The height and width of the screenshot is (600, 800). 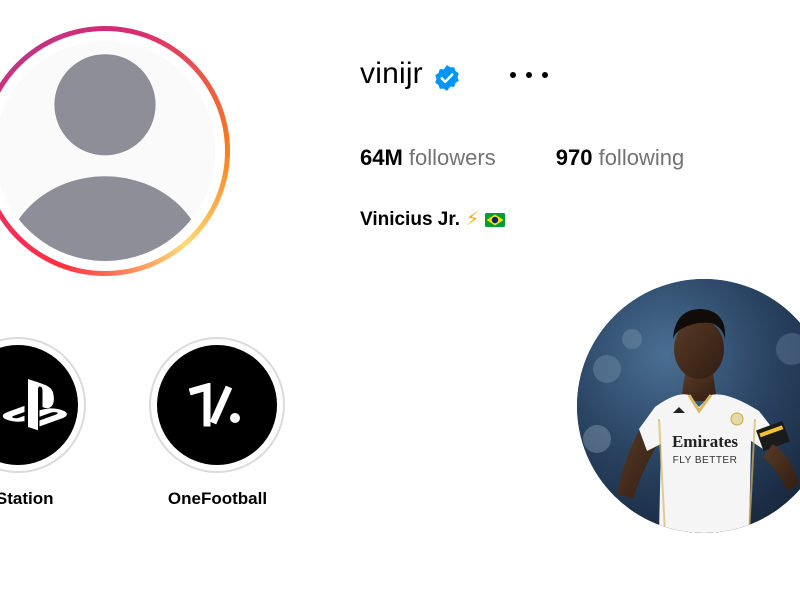 What do you see at coordinates (472, 219) in the screenshot?
I see `lightning-bolt-icon: ⚡` at bounding box center [472, 219].